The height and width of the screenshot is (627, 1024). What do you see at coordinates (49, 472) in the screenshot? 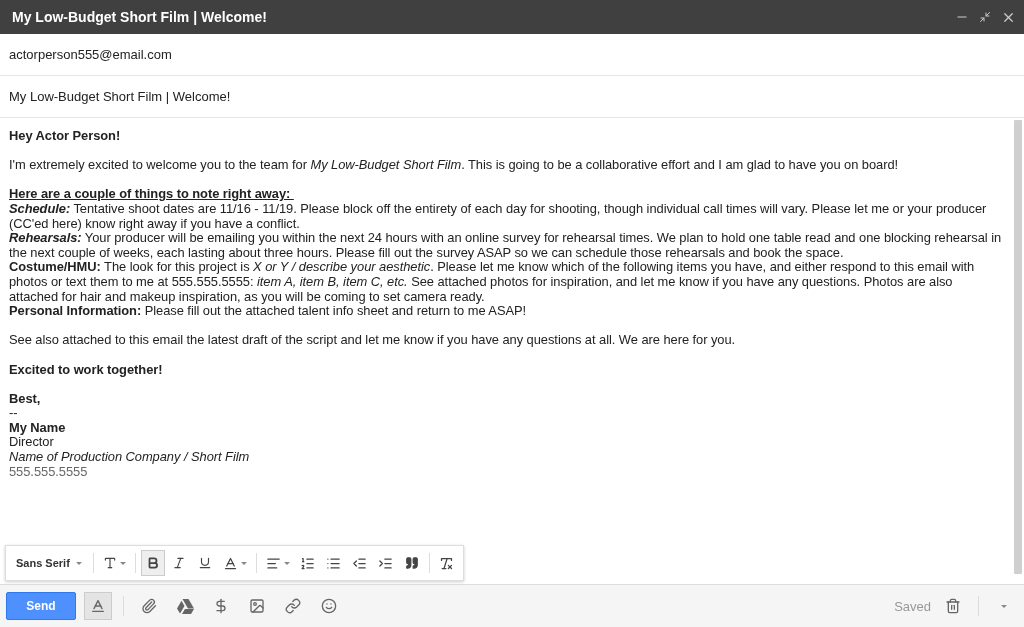
I see `signature-line: 555.555.5555` at bounding box center [49, 472].